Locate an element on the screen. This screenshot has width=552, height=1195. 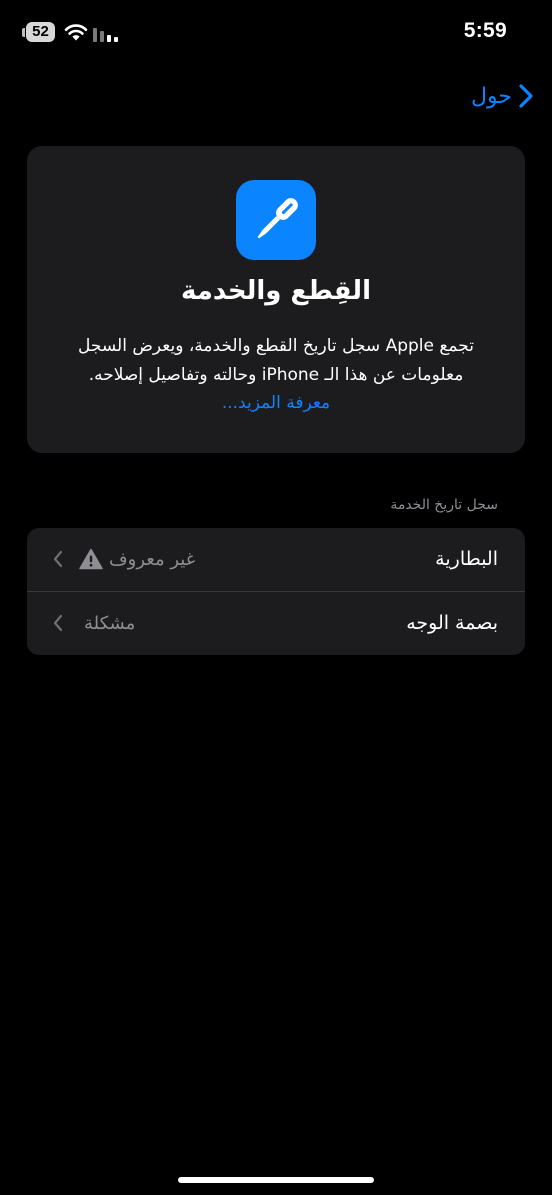
screwdriver-icon is located at coordinates (276, 220).